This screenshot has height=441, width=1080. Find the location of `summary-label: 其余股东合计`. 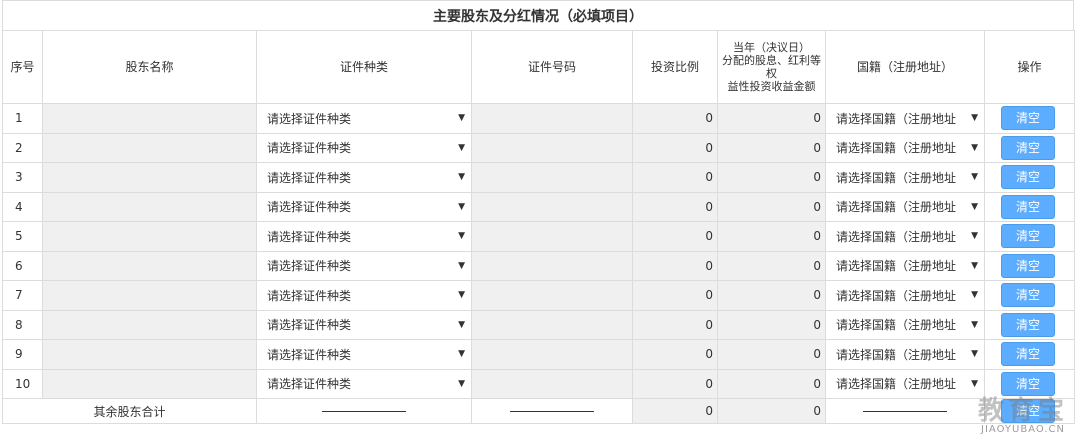

summary-label: 其余股东合计 is located at coordinates (129, 411).